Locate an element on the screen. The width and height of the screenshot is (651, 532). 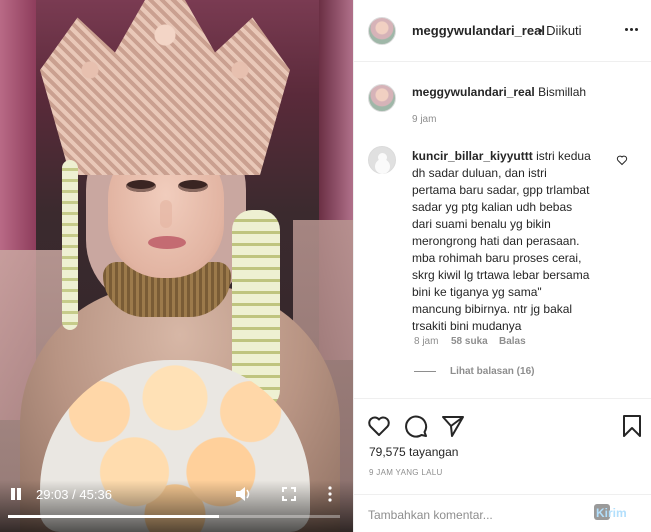
current-time: 29:03 is located at coordinates (52, 494).